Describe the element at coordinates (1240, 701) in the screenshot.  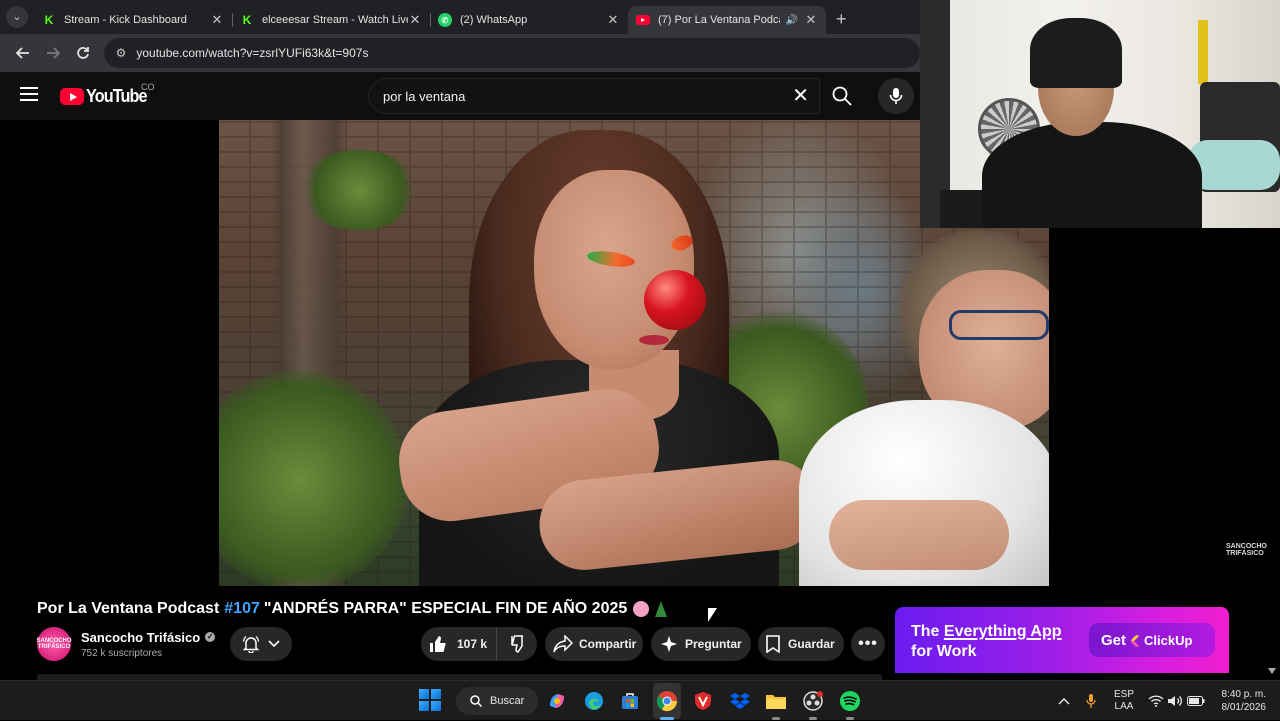
I see `clock: 8:40 p. m. 8/01/2026` at that location.